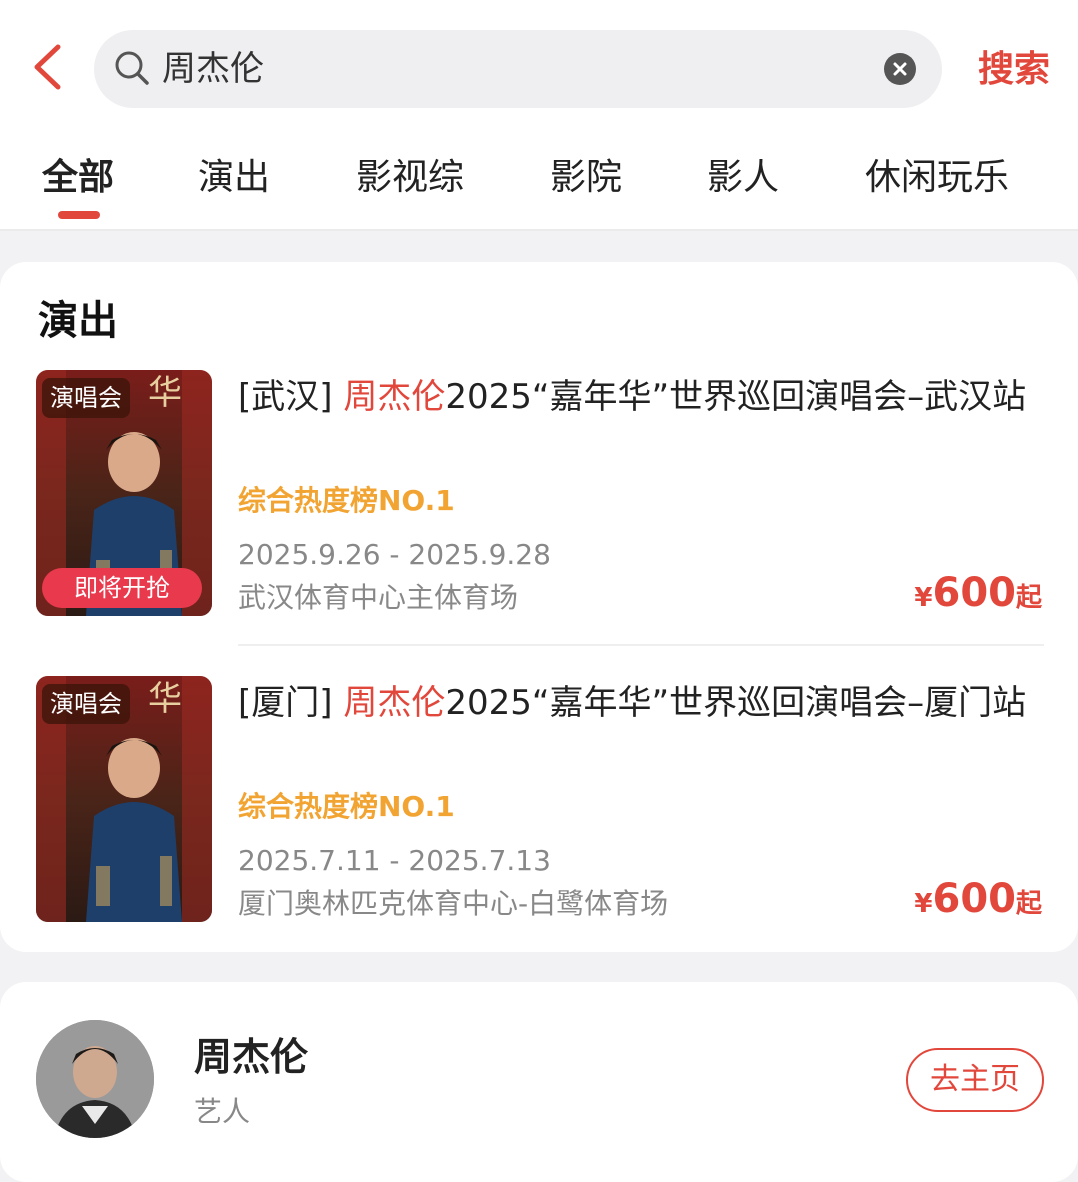 The image size is (1078, 1182). What do you see at coordinates (378, 597) in the screenshot?
I see `event-venue: 武汉体育中心主体育场` at bounding box center [378, 597].